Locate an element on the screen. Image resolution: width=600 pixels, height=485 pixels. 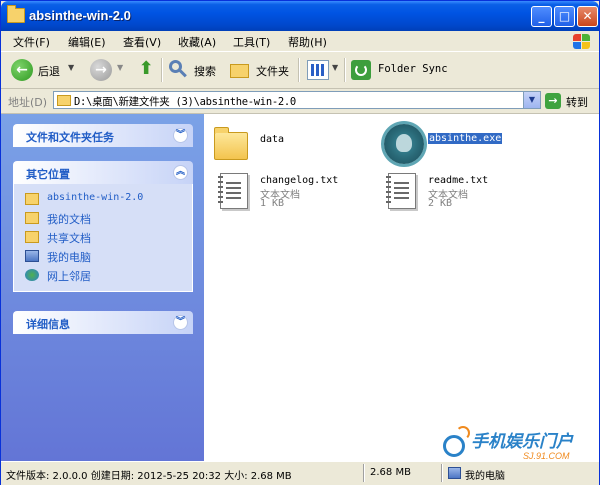
place-link-parent-folder: absinthe-win-2.0 is located at coordinates (103, 199).